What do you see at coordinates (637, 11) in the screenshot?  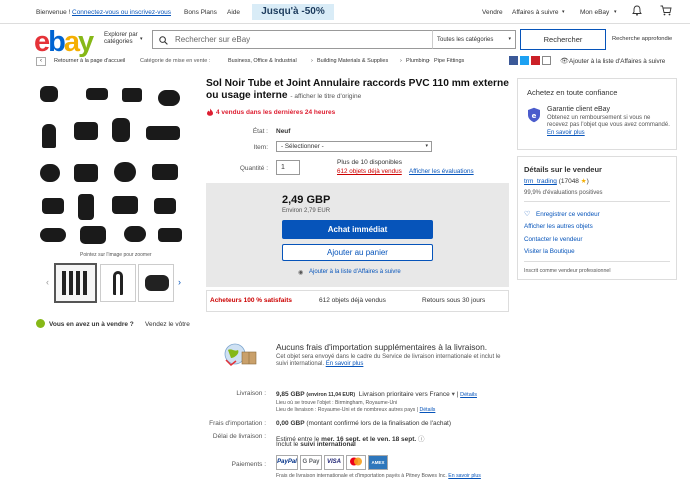 I see `bell-icon` at bounding box center [637, 11].